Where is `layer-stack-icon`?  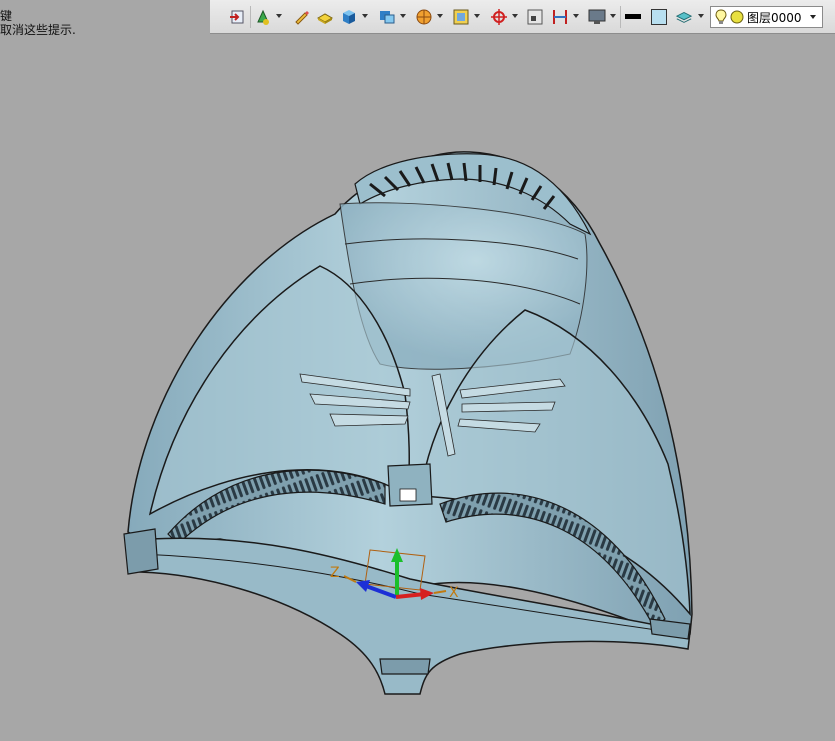
layer-stack-icon is located at coordinates (684, 17).